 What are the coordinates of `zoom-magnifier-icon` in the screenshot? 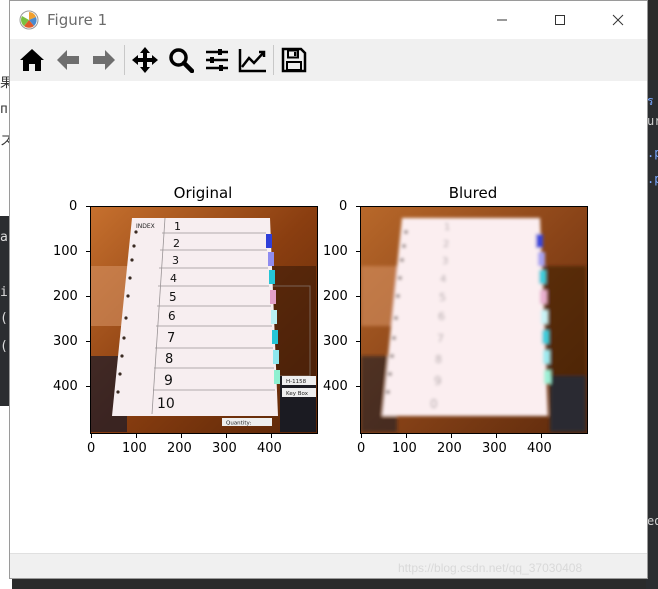 It's located at (181, 60).